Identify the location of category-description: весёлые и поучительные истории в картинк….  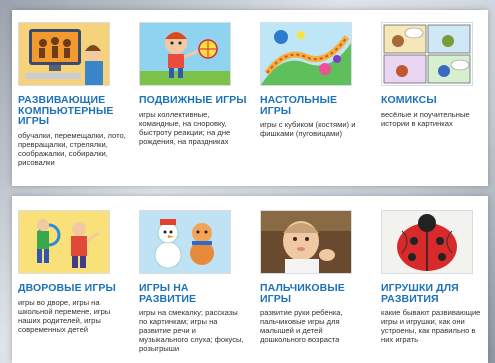
(425, 118).